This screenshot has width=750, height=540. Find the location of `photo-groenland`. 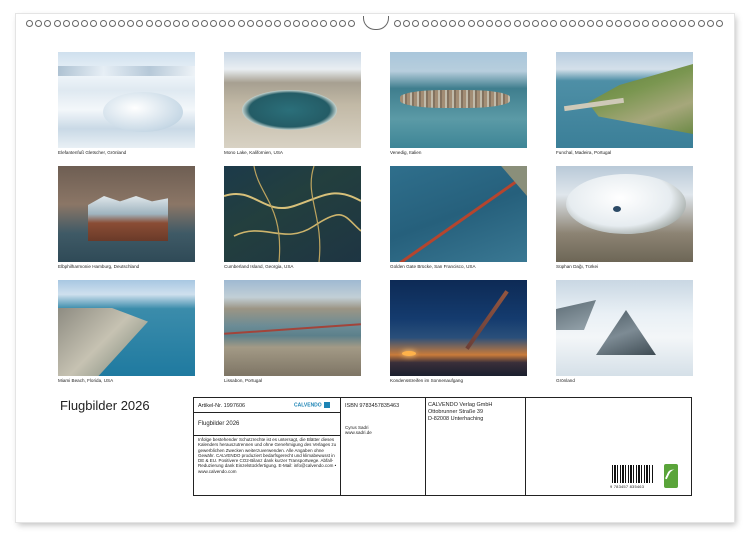

photo-groenland is located at coordinates (624, 328).